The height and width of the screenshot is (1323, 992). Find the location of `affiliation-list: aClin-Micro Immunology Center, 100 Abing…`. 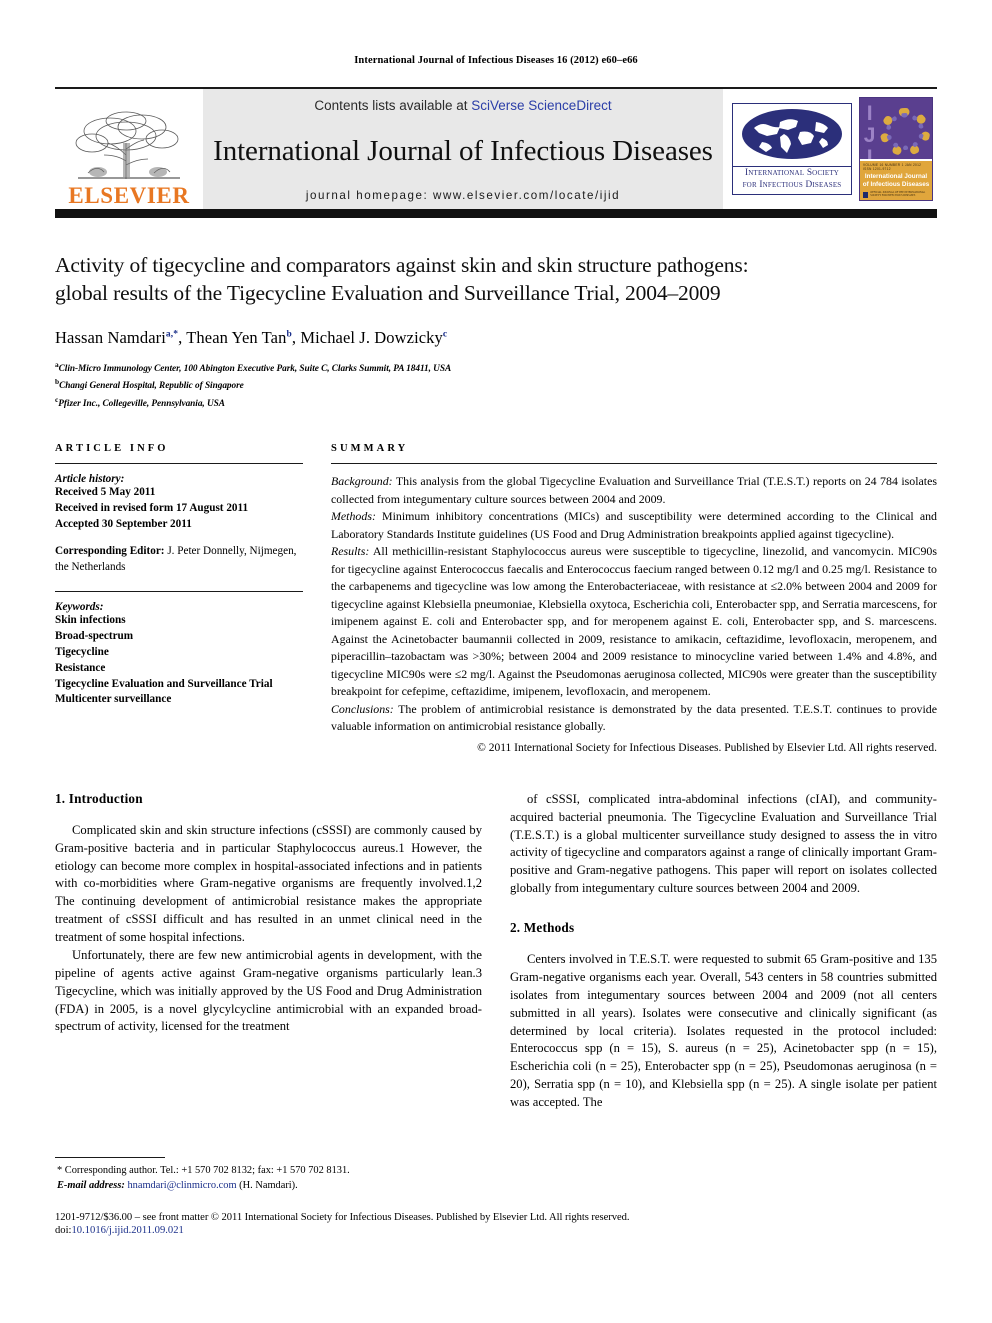

affiliation-list: aClin-Micro Immunology Center, 100 Abing… is located at coordinates (496, 385).